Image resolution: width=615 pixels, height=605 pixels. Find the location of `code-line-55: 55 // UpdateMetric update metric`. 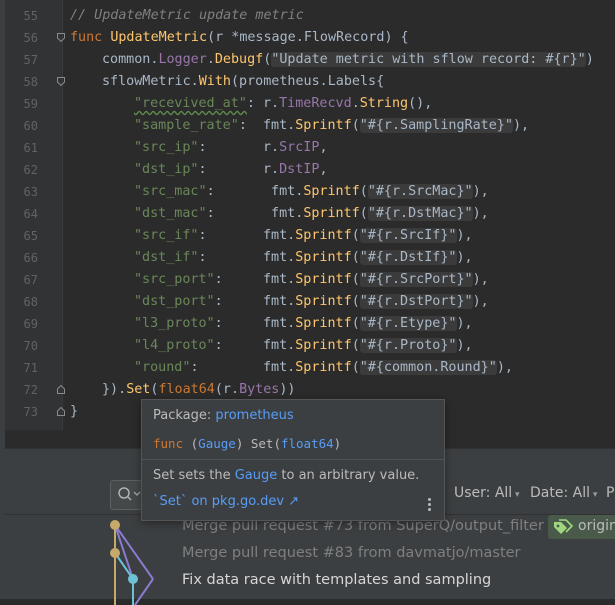

code-line-55: 55 // UpdateMetric update metric is located at coordinates (307, 16).